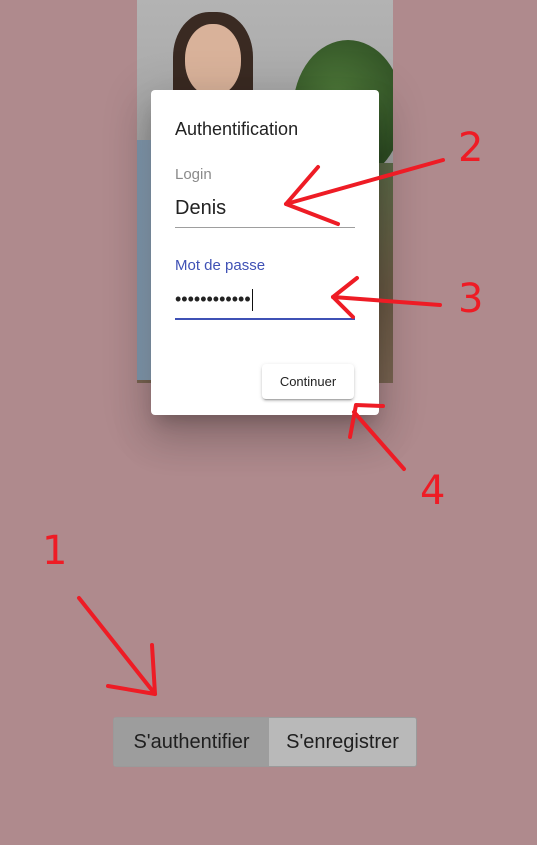  Describe the element at coordinates (213, 60) in the screenshot. I see `photo-face` at that location.